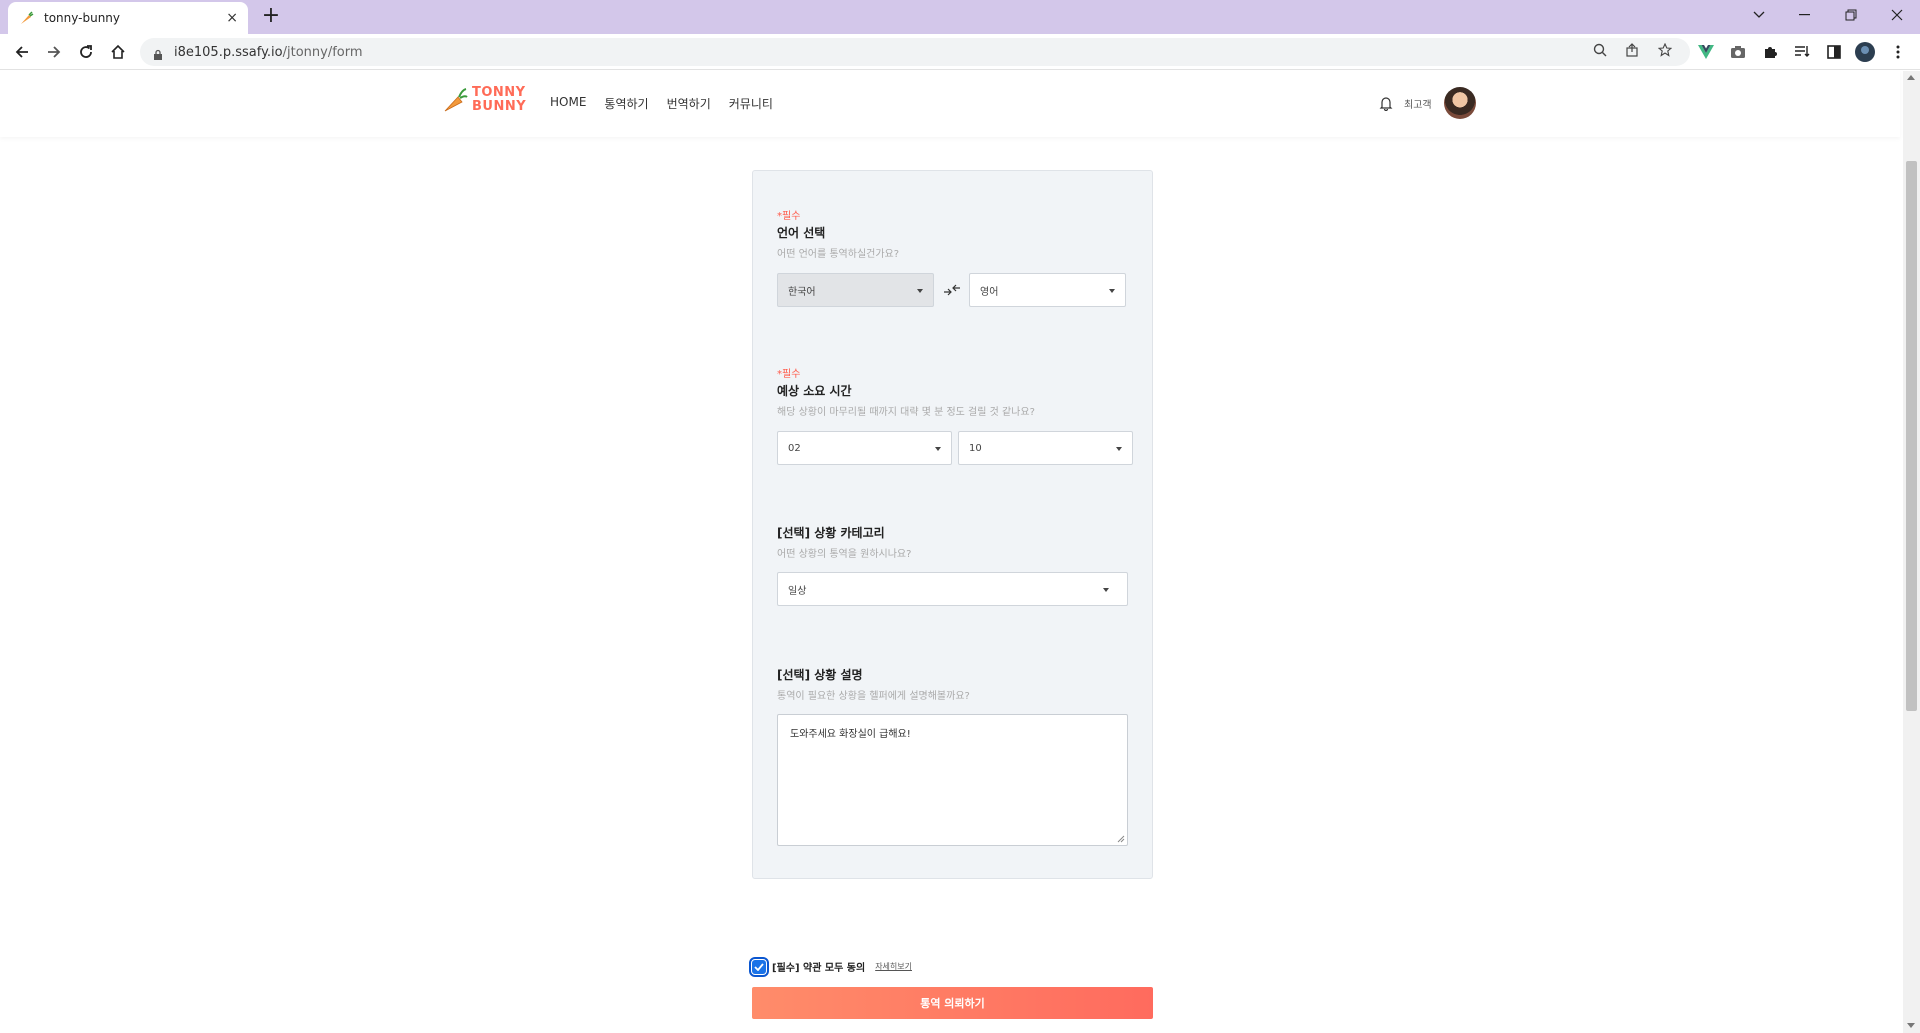  I want to click on new-tab-button: +, so click(271, 17).